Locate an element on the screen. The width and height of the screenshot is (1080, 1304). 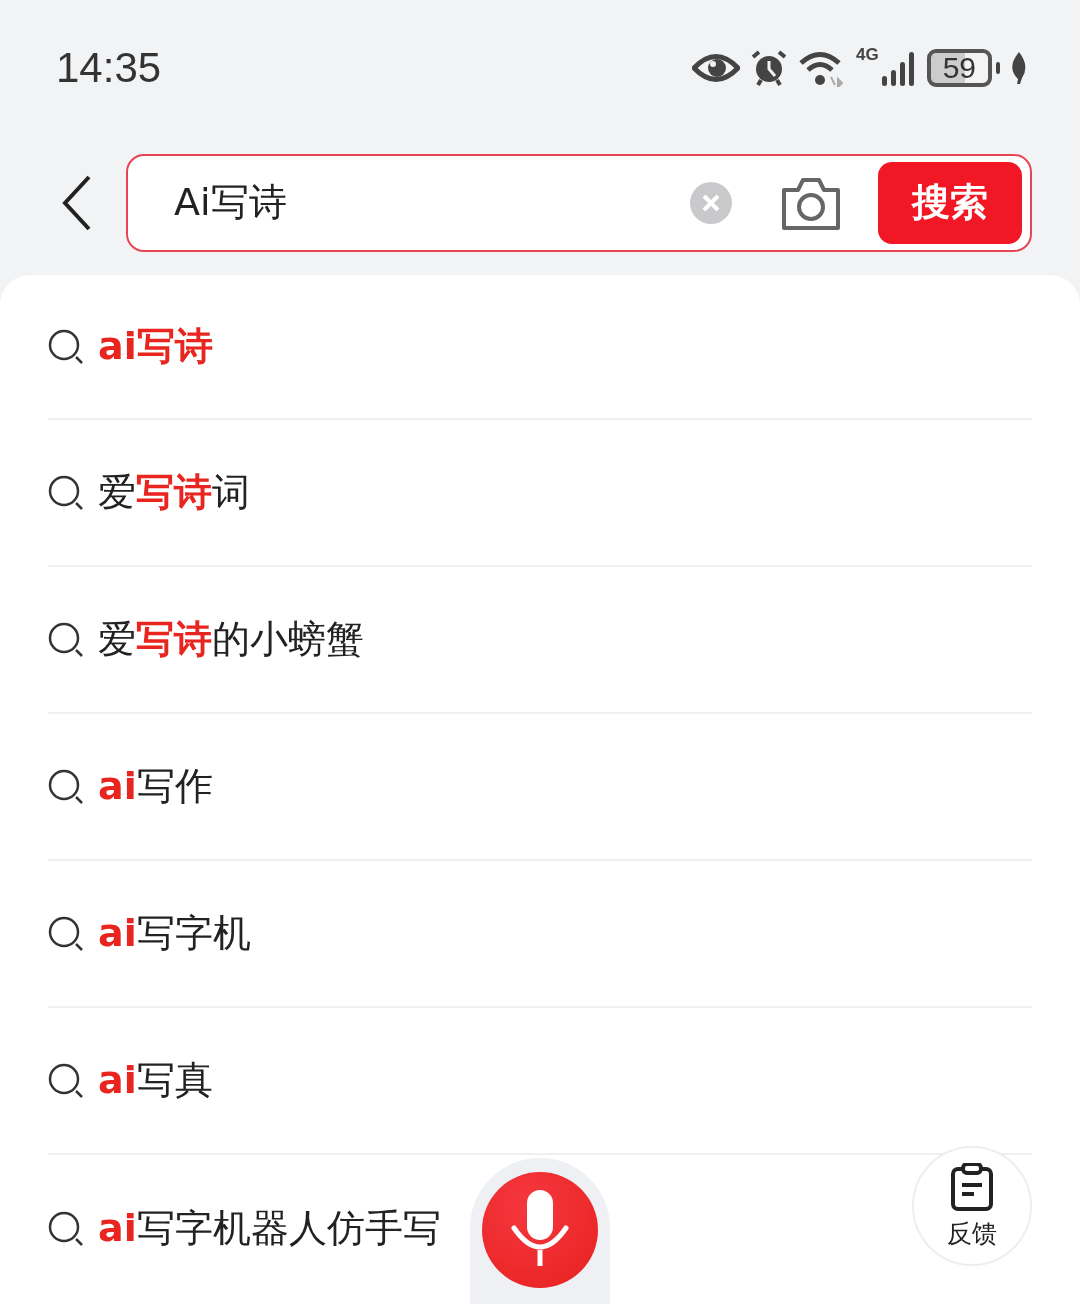
battery-indicator: 59 is located at coordinates (959, 67).